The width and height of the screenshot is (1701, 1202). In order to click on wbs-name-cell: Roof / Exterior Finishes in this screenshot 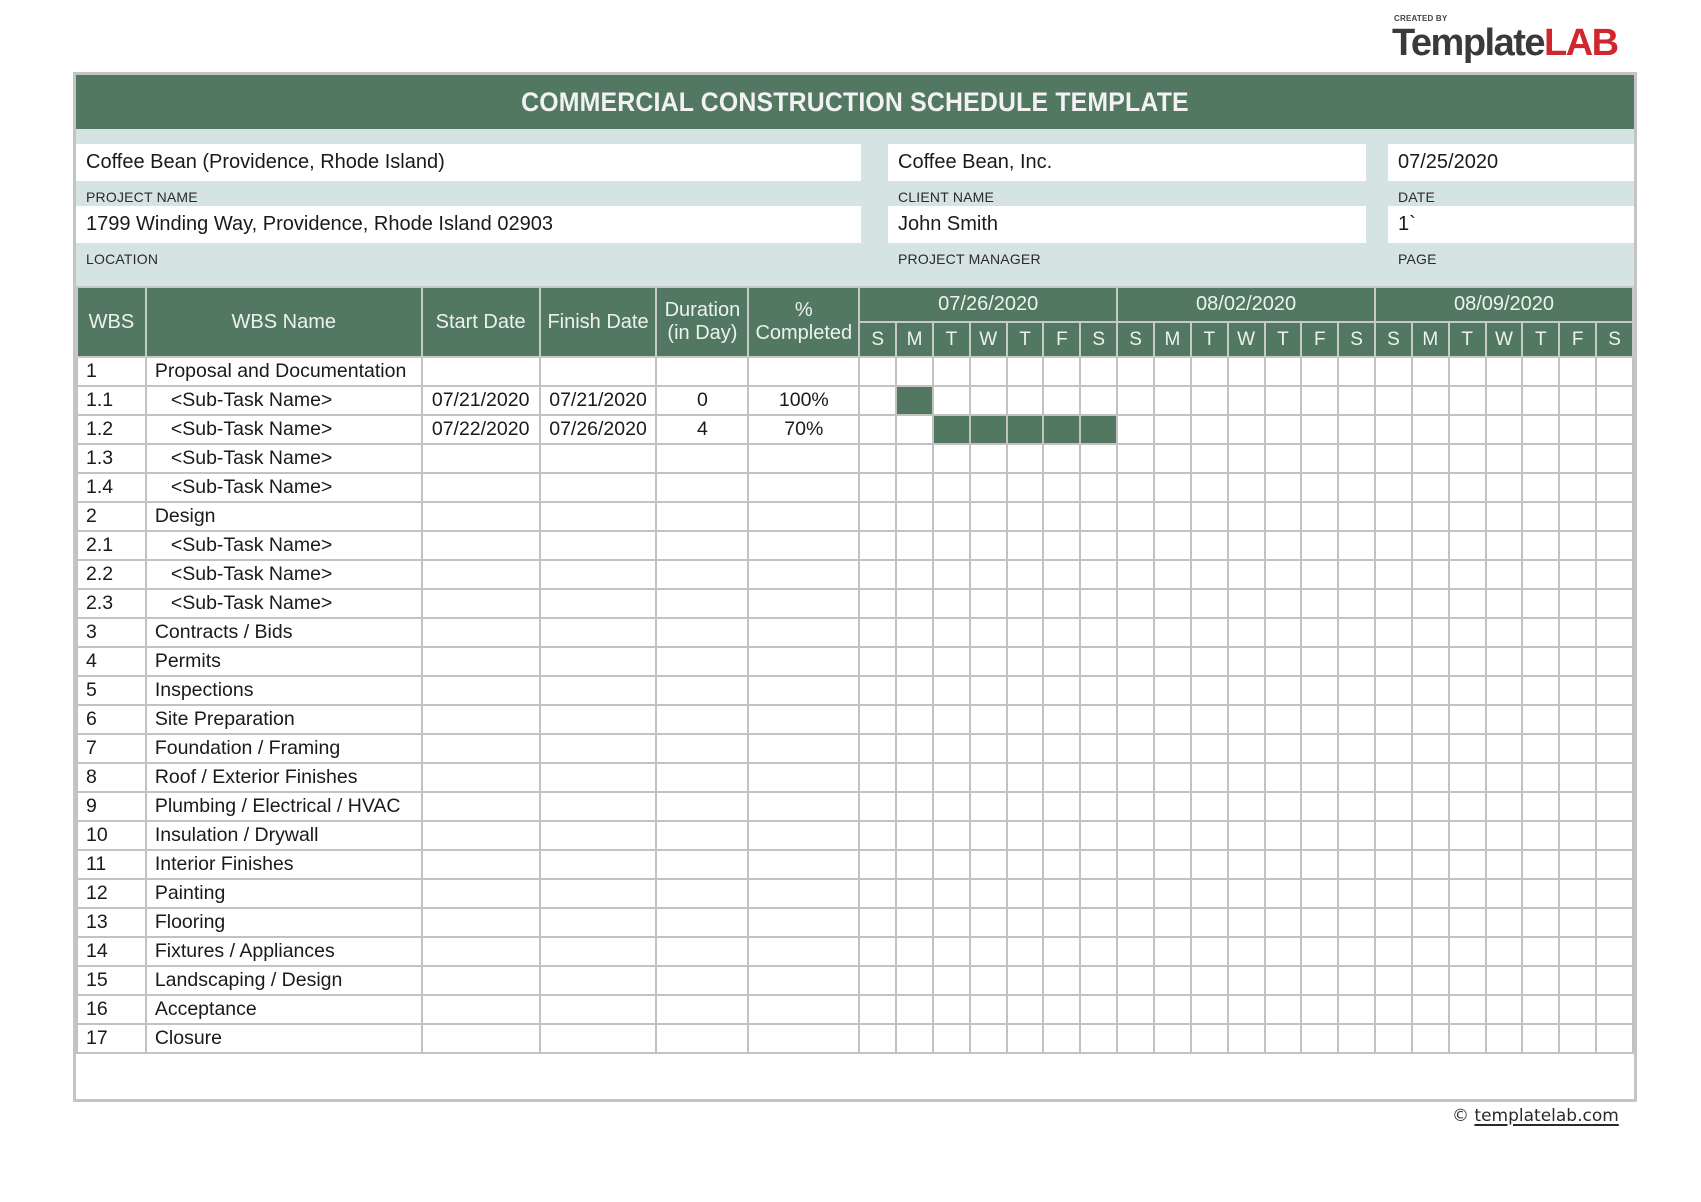, I will do `click(283, 777)`.